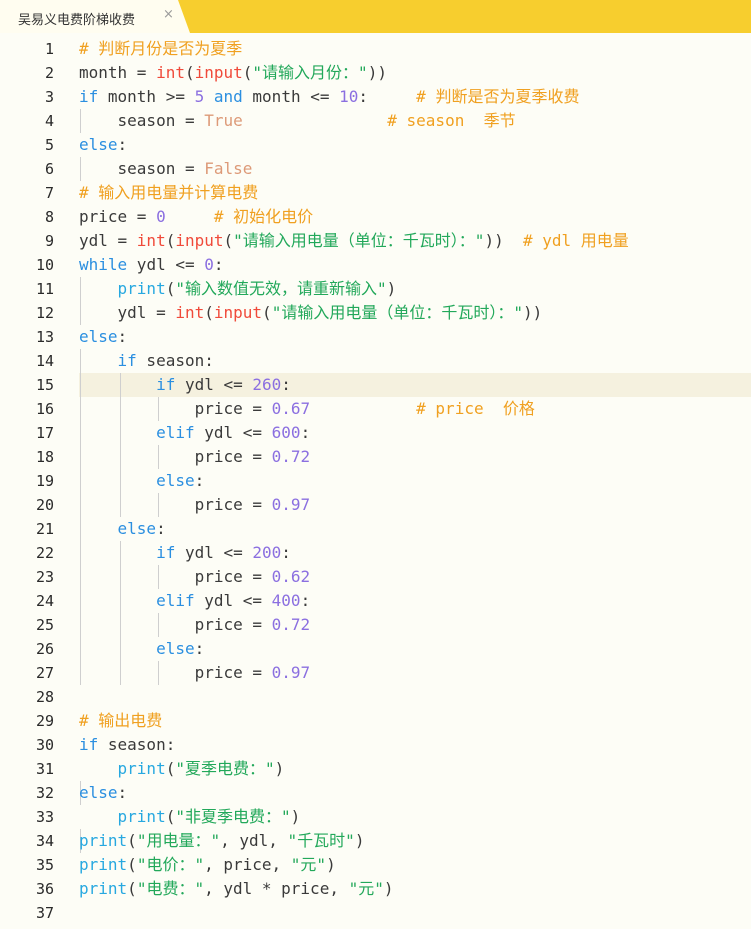 Image resolution: width=751 pixels, height=929 pixels. I want to click on line-number: 3, so click(49, 97).